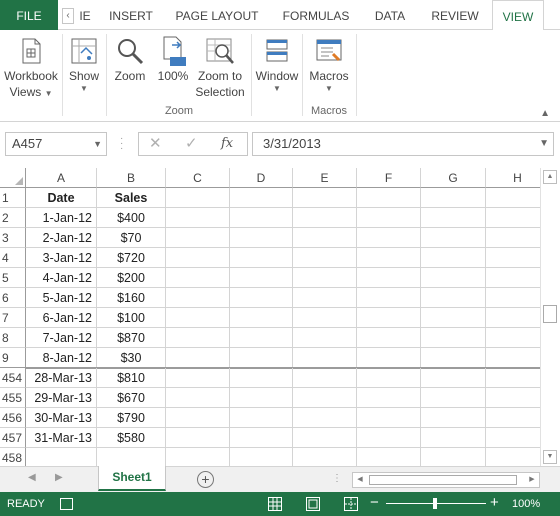  Describe the element at coordinates (131, 218) in the screenshot. I see `sales-cell: $400` at that location.